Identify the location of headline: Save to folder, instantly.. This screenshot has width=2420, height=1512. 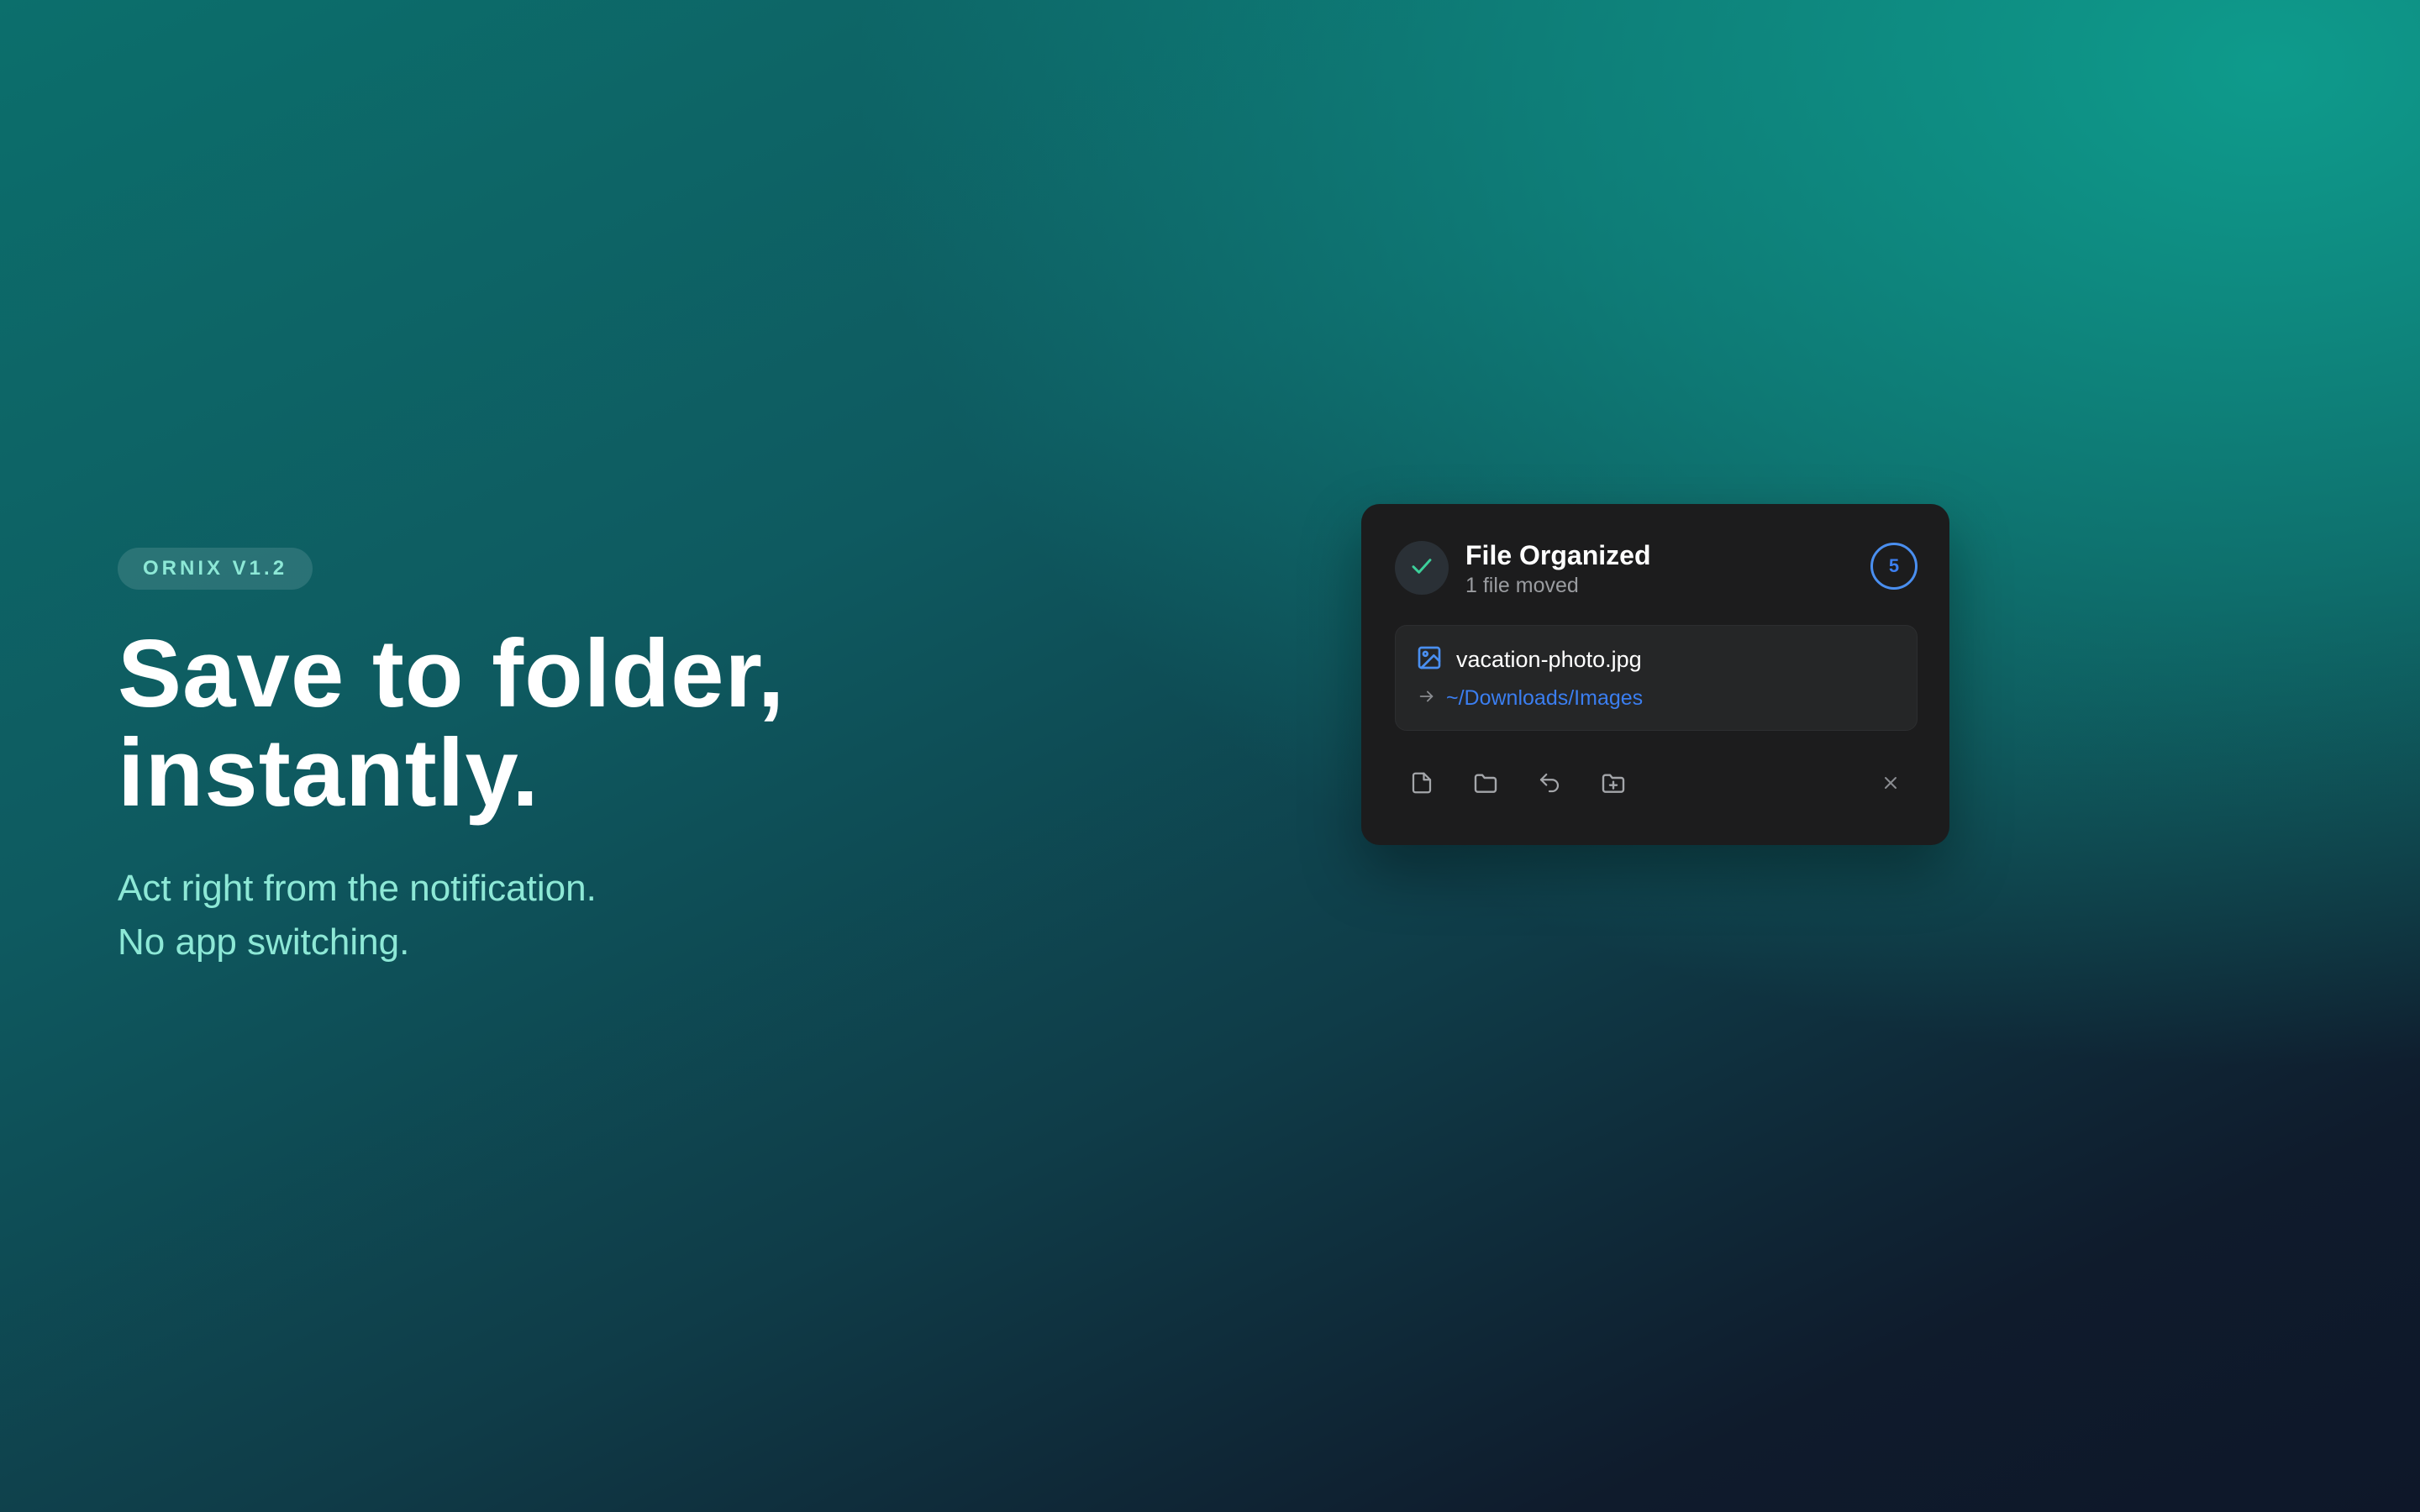
(580, 724).